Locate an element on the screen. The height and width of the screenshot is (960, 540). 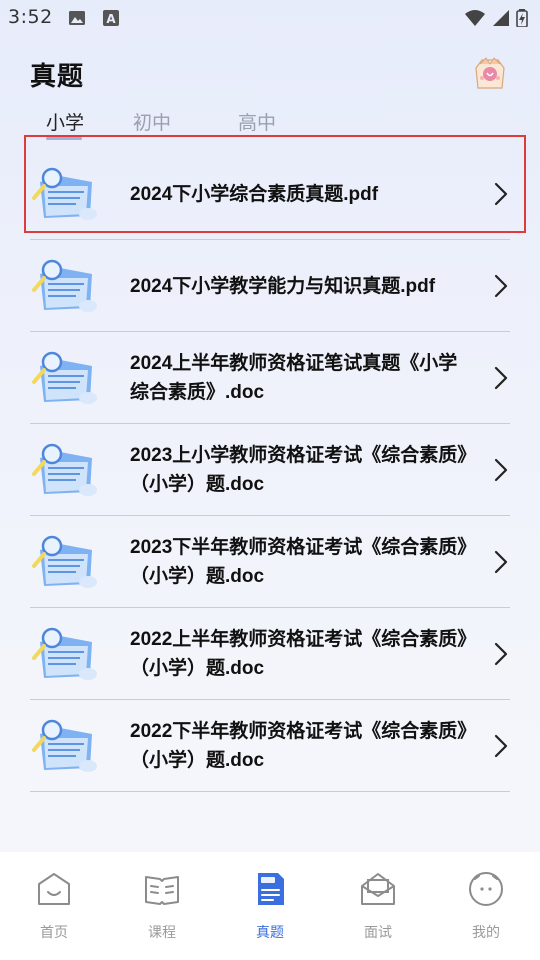
level-tabs: 小学 初中 高中 is located at coordinates (270, 123).